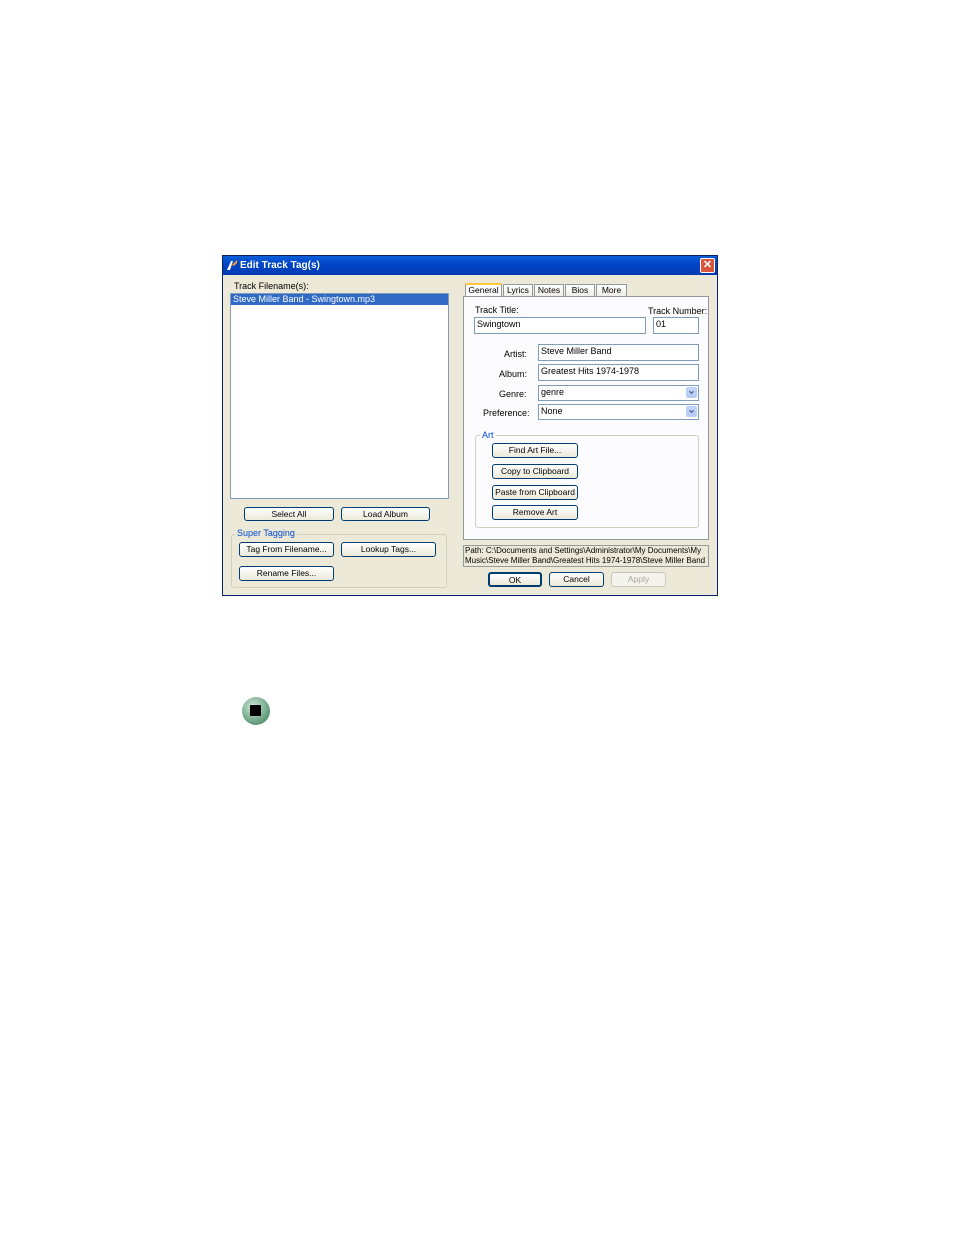 Image resolution: width=954 pixels, height=1235 pixels. Describe the element at coordinates (515, 579) in the screenshot. I see `ok-button: OK` at that location.